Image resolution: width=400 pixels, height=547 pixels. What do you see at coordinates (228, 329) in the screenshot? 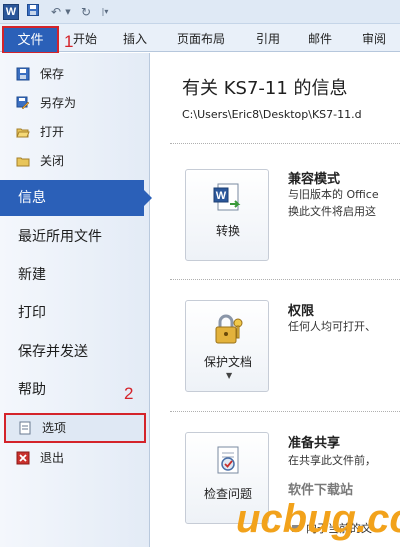
I see `lock-key-icon` at bounding box center [228, 329].